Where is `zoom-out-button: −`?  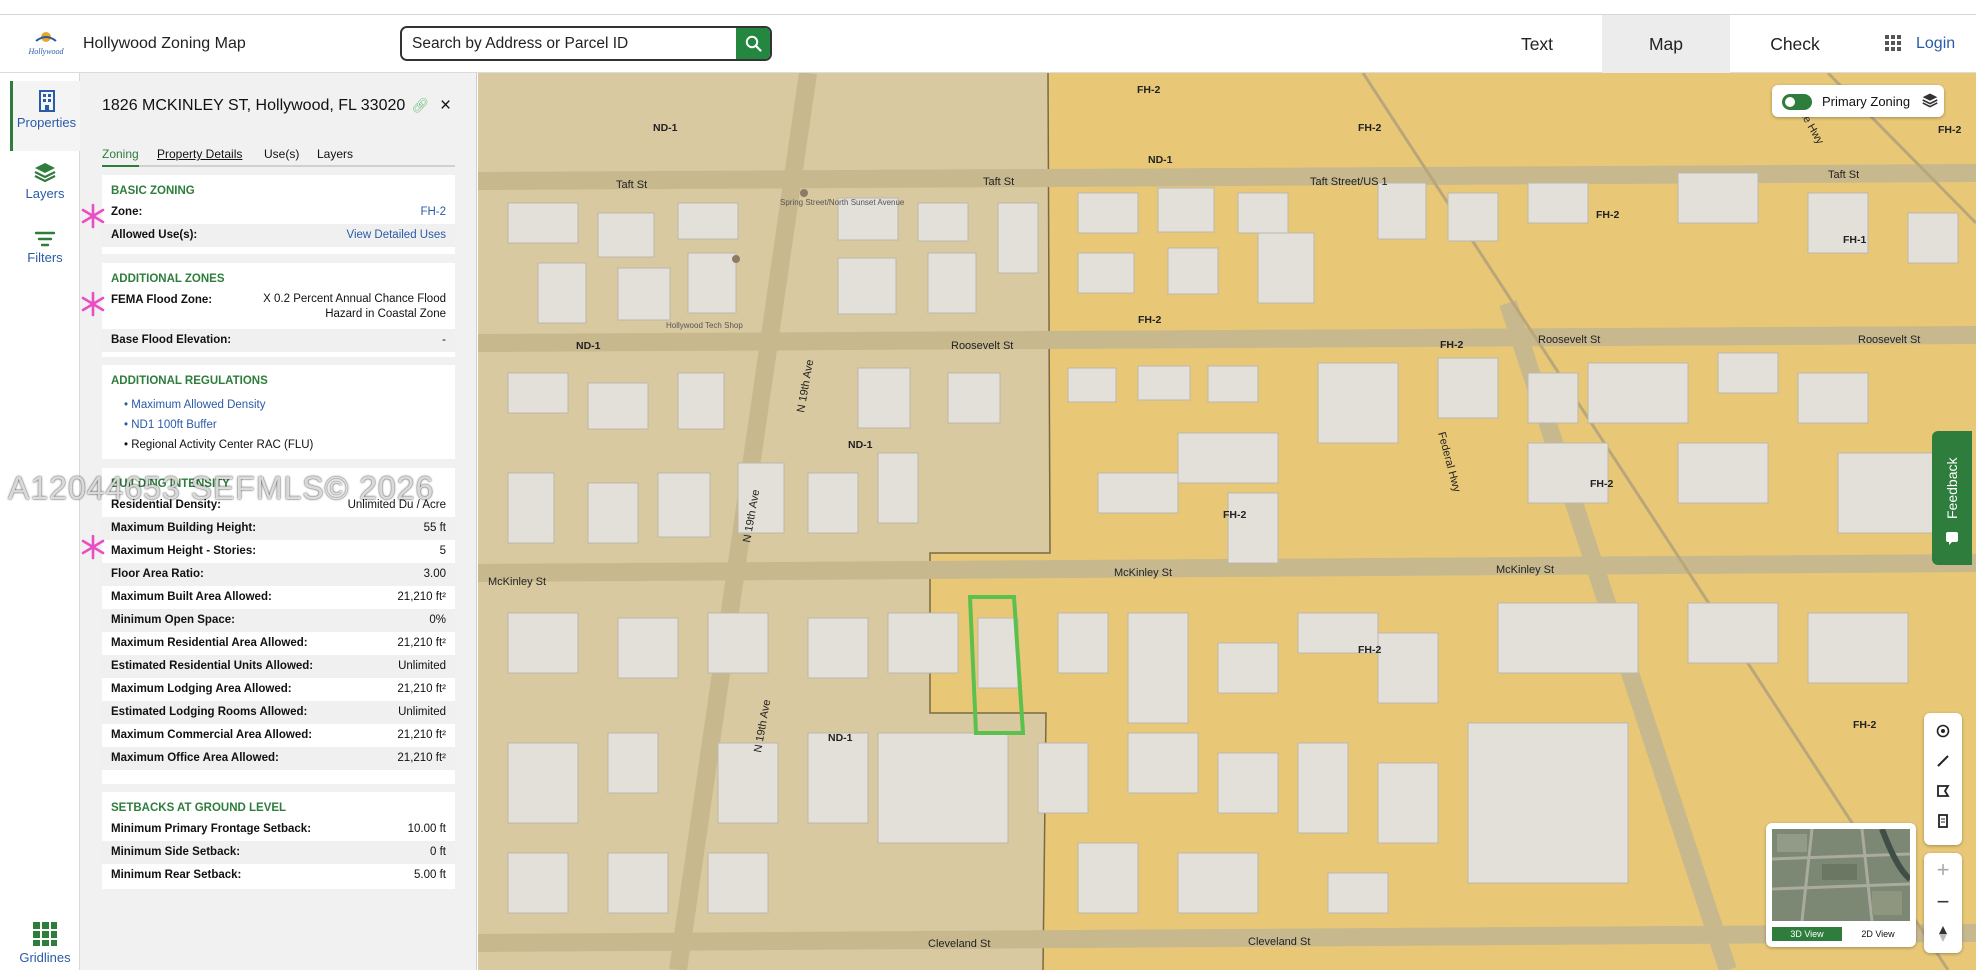
zoom-out-button: − is located at coordinates (1943, 902).